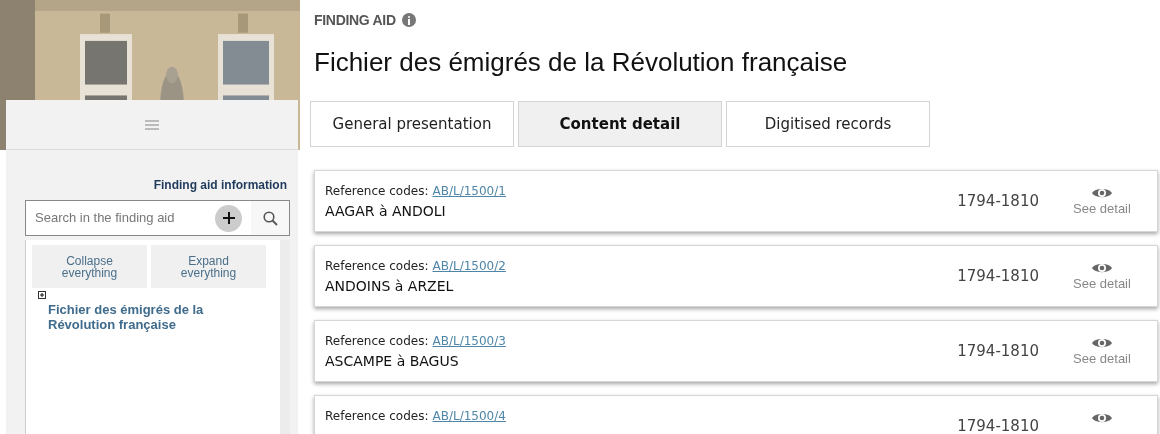  Describe the element at coordinates (469, 340) in the screenshot. I see `reference-link: AB/L/1500/3` at that location.